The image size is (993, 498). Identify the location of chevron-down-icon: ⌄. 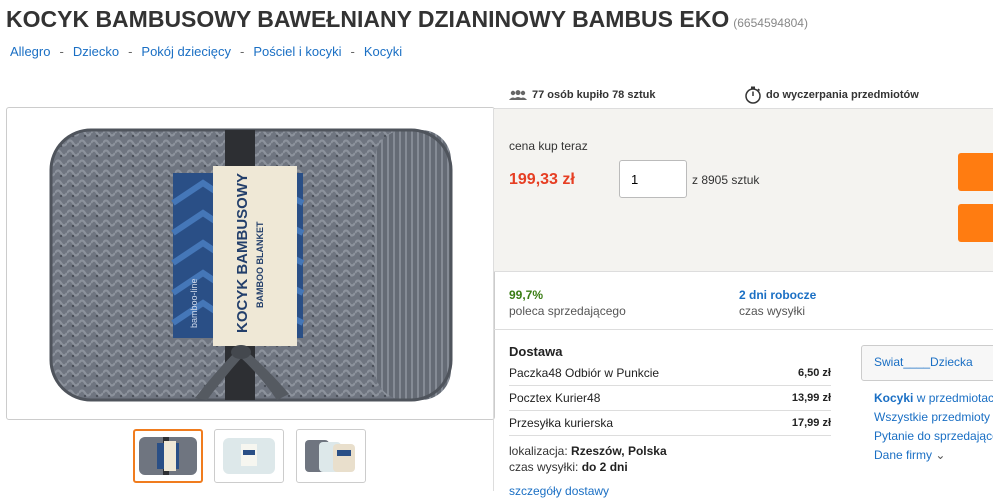
(940, 455).